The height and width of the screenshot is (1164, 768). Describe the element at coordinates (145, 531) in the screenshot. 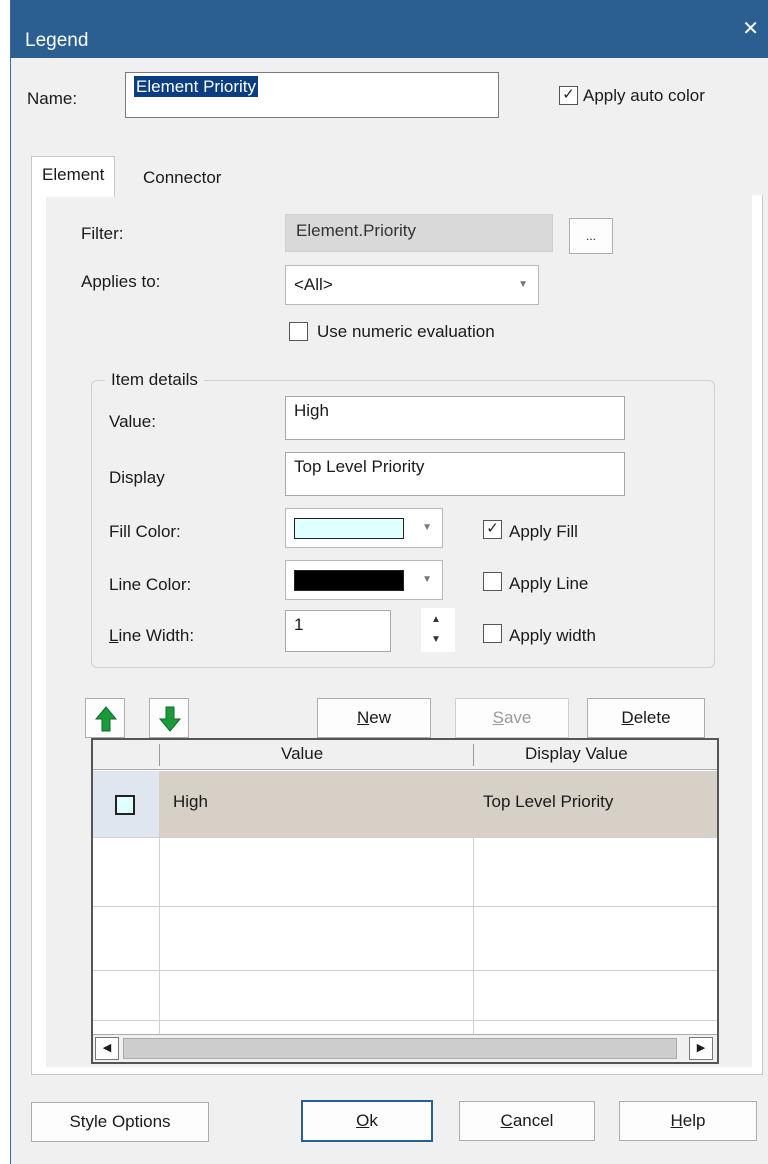

I see `fill-color-label: Fill Color:` at that location.